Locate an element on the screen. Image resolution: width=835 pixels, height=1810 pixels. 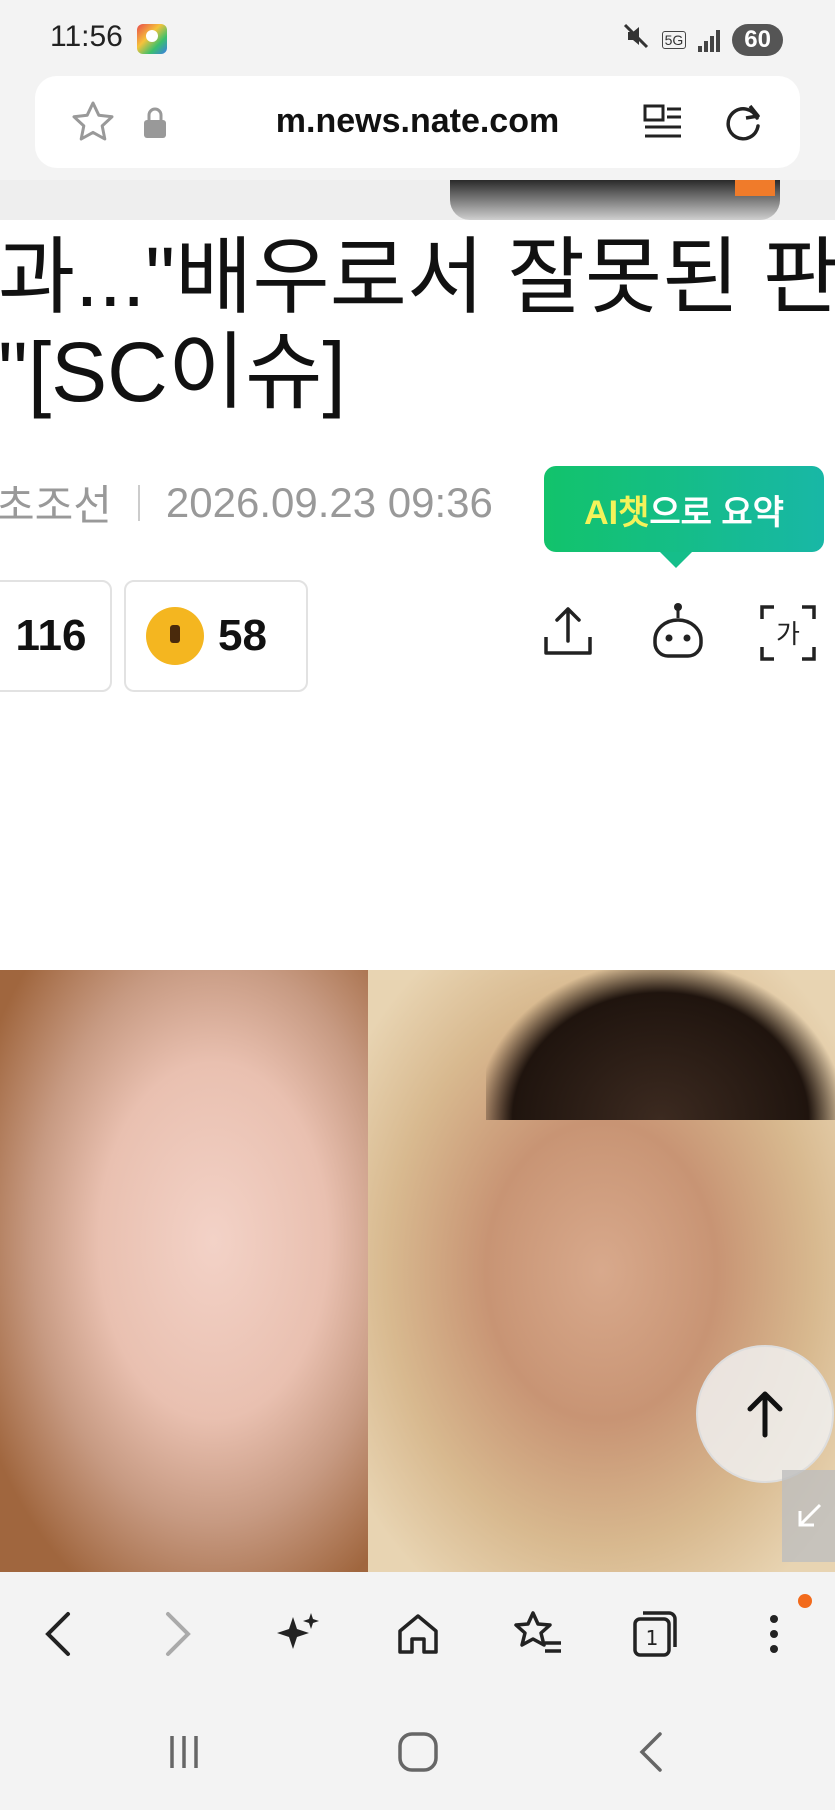
ad-banner is located at coordinates (417, 200).